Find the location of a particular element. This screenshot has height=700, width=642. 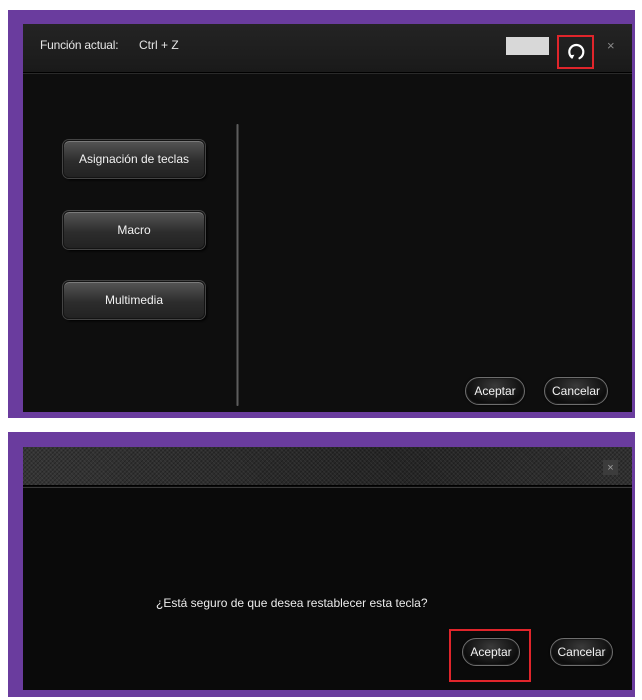

key-assignment-button: Asignación de teclas is located at coordinates (134, 159).